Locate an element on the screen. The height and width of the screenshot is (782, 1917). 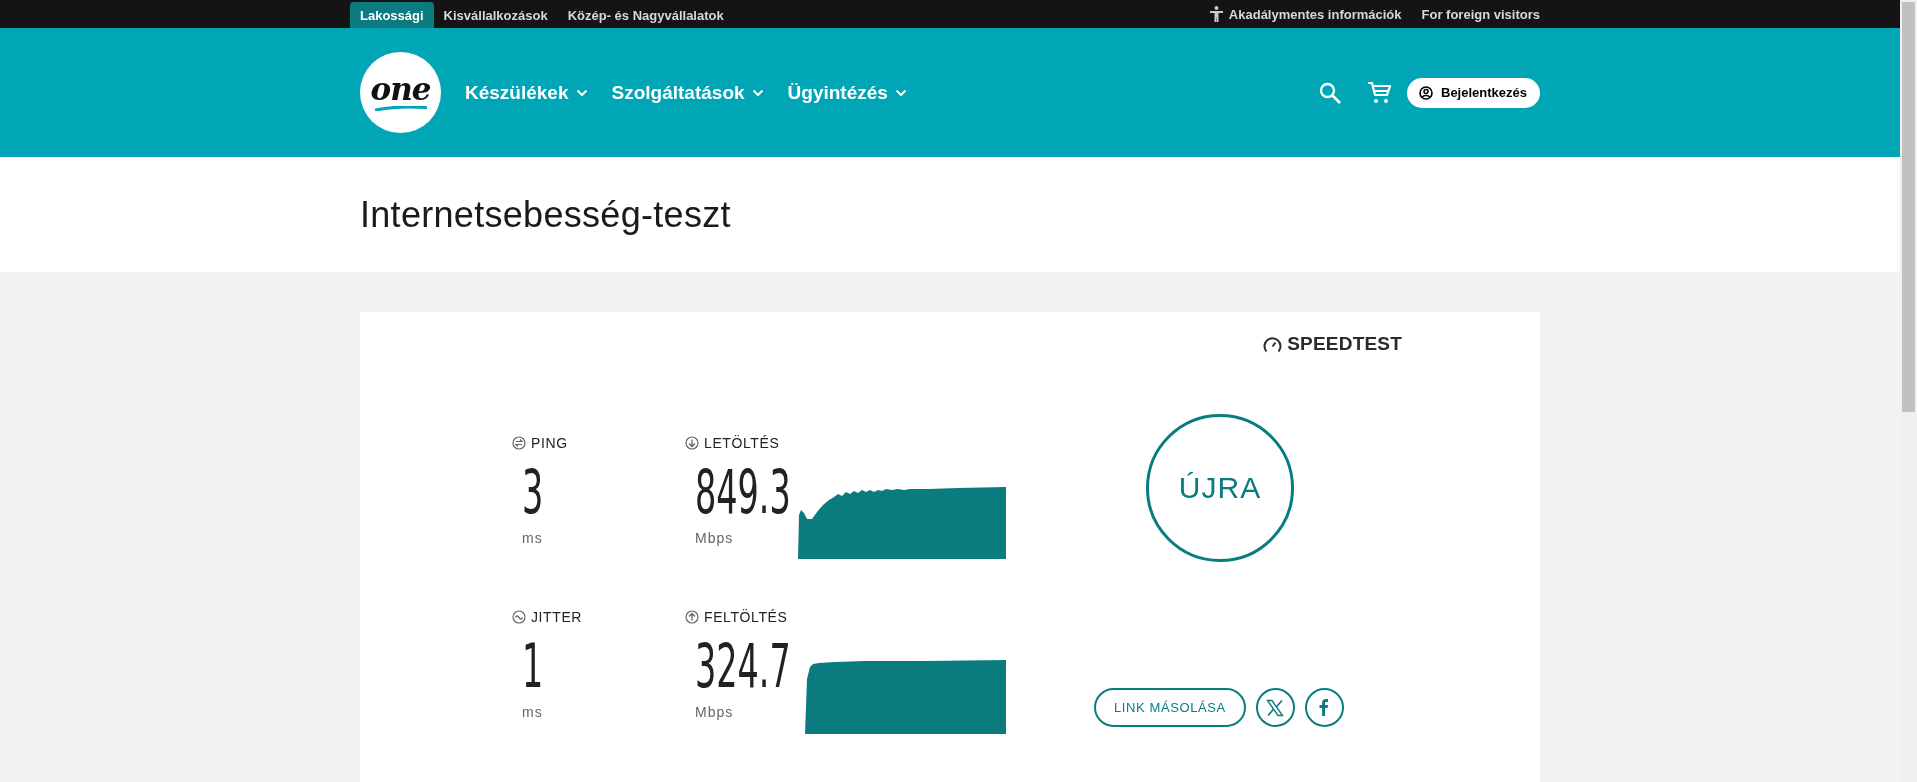
page-title: Internetsebesség-teszt is located at coordinates (545, 214).